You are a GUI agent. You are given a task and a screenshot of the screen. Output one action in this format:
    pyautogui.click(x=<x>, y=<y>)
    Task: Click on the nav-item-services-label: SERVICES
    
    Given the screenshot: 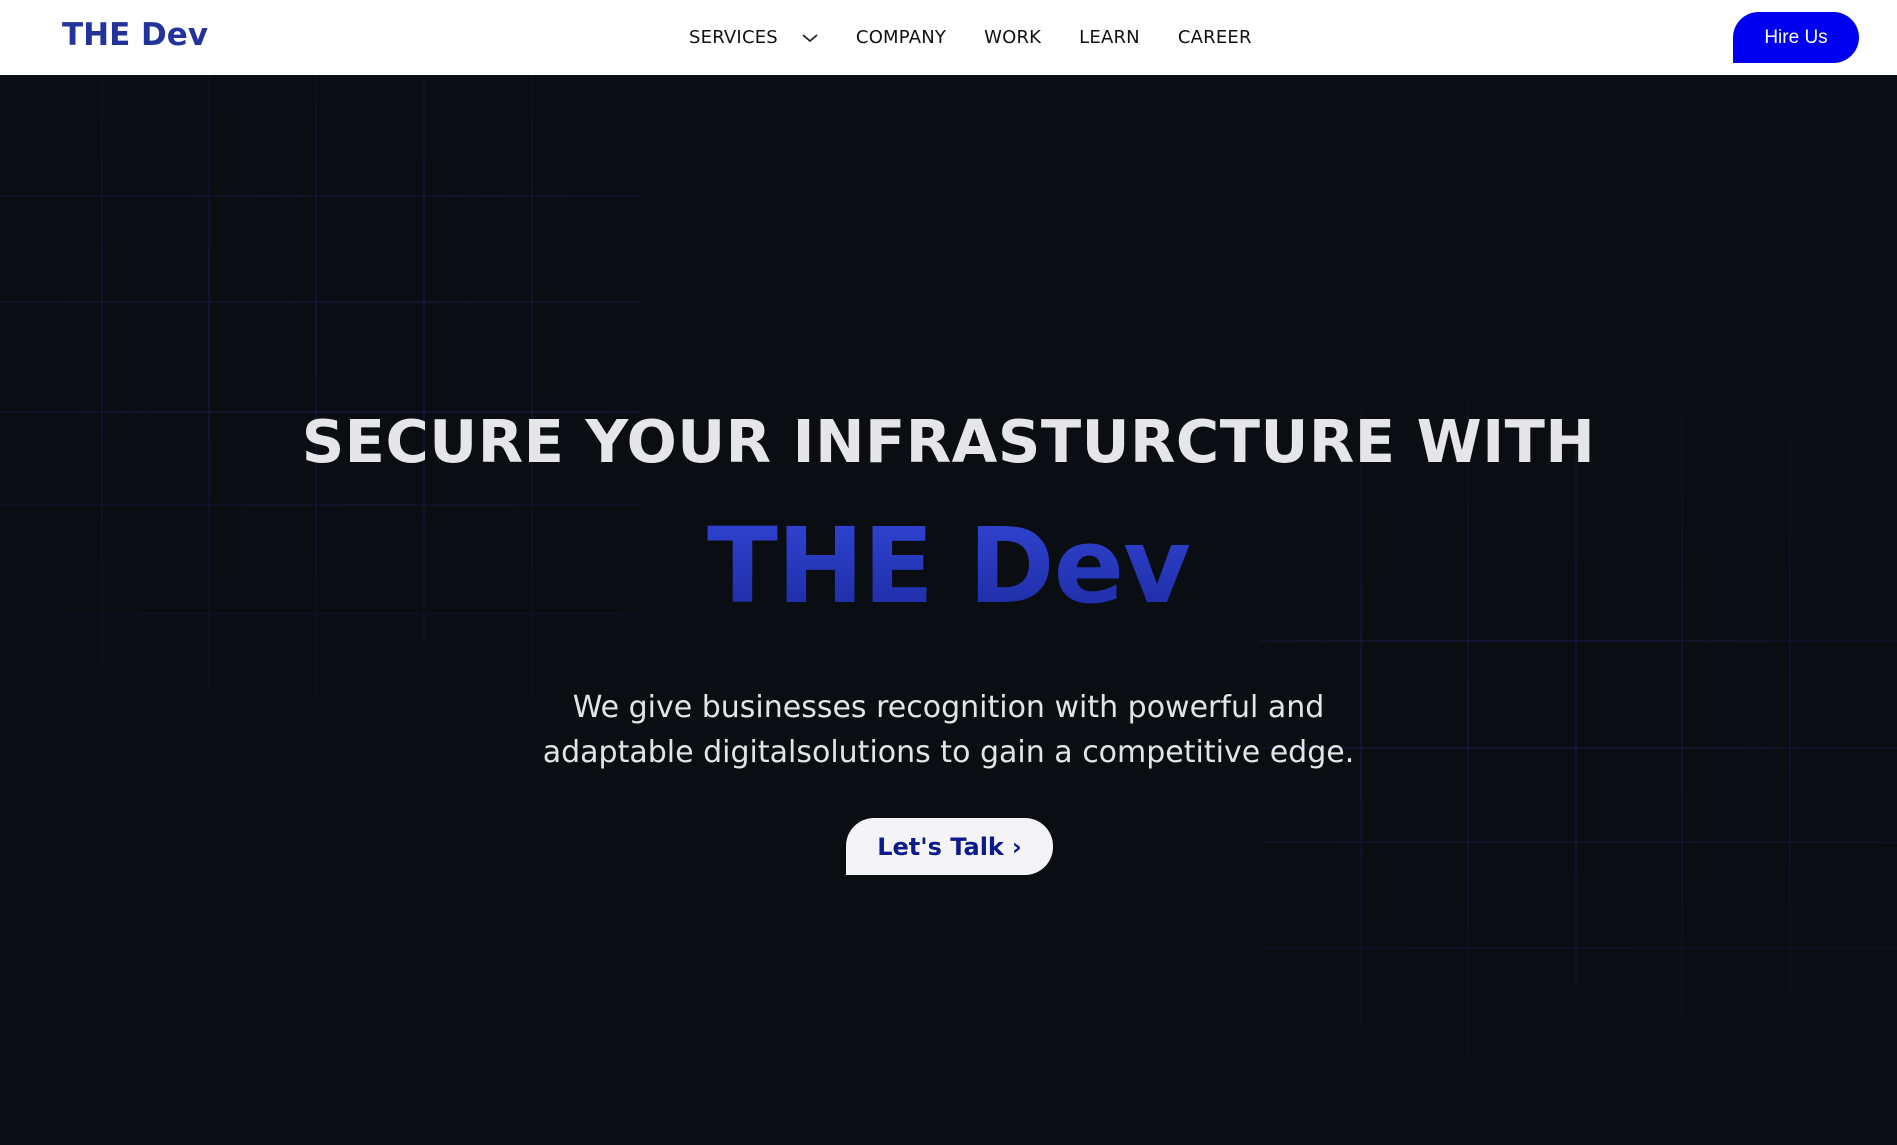 What is the action you would take?
    pyautogui.click(x=733, y=37)
    